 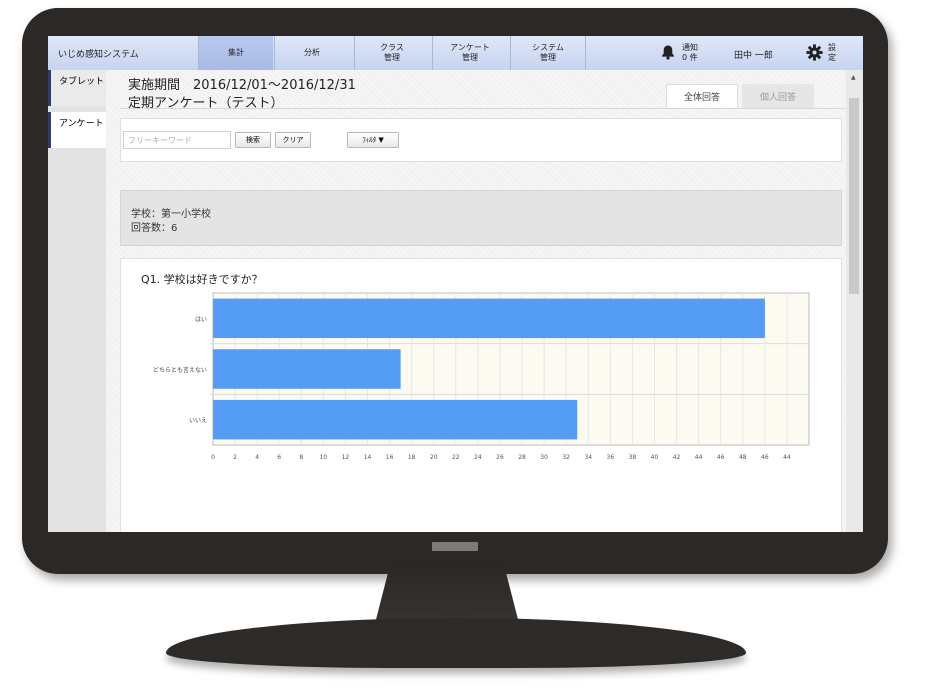 I want to click on category-label: どちらとも言えない, so click(x=180, y=370).